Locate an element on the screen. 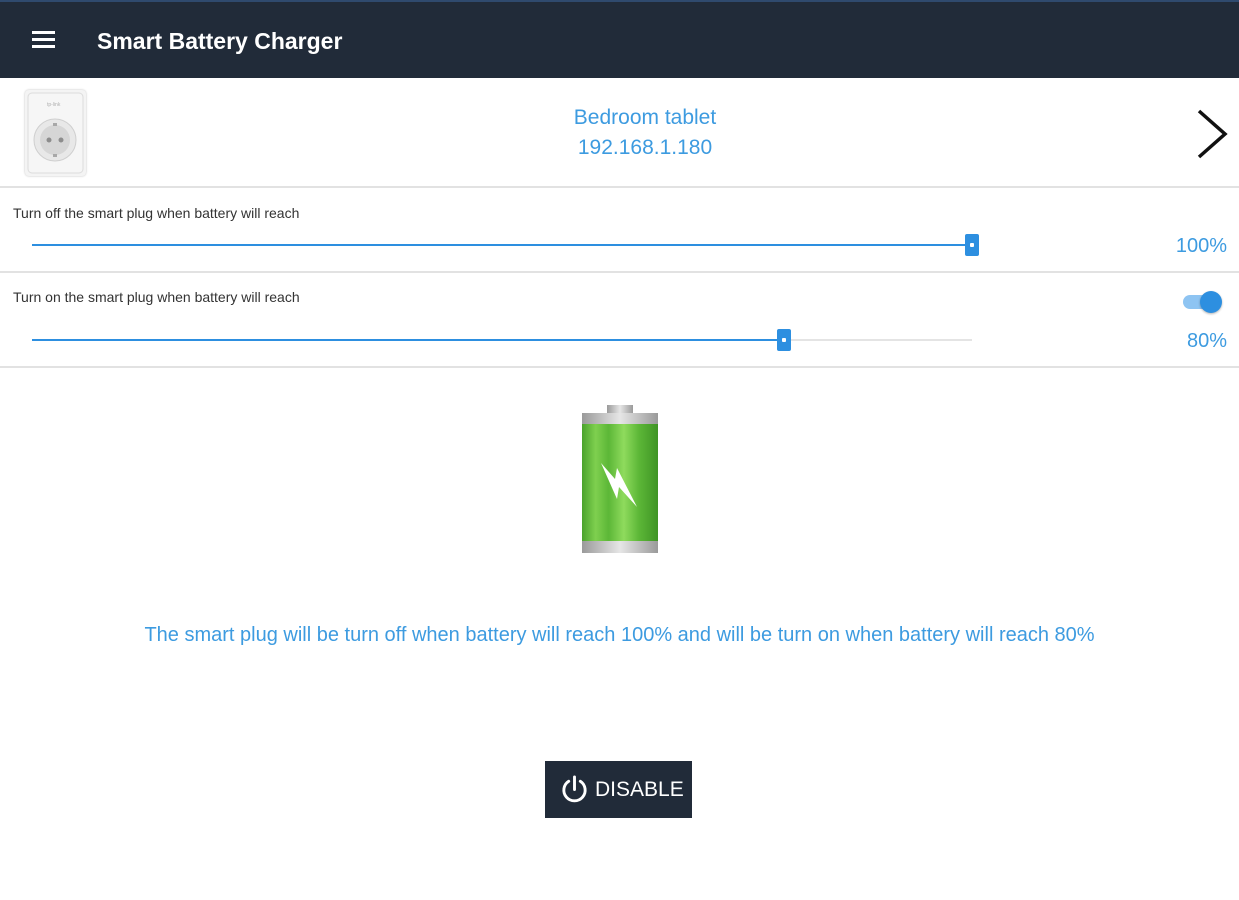  turn-on-slider is located at coordinates (502, 340).